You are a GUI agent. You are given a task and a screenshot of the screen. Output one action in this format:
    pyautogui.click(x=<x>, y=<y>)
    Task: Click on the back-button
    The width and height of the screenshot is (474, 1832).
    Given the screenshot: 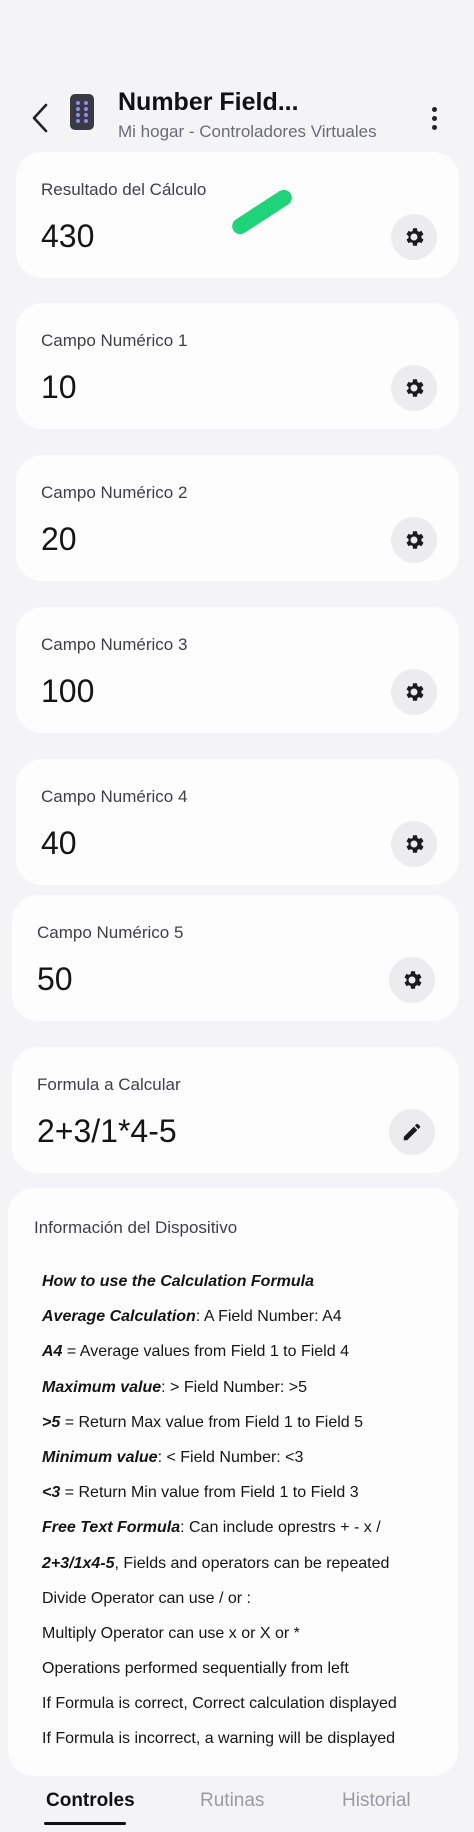 What is the action you would take?
    pyautogui.click(x=40, y=118)
    